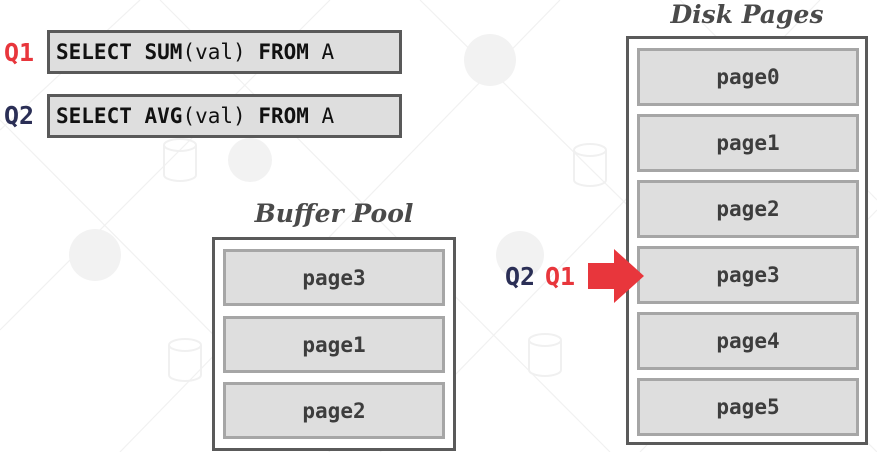 Image resolution: width=877 pixels, height=452 pixels. What do you see at coordinates (19, 115) in the screenshot?
I see `q2-label: Q2` at bounding box center [19, 115].